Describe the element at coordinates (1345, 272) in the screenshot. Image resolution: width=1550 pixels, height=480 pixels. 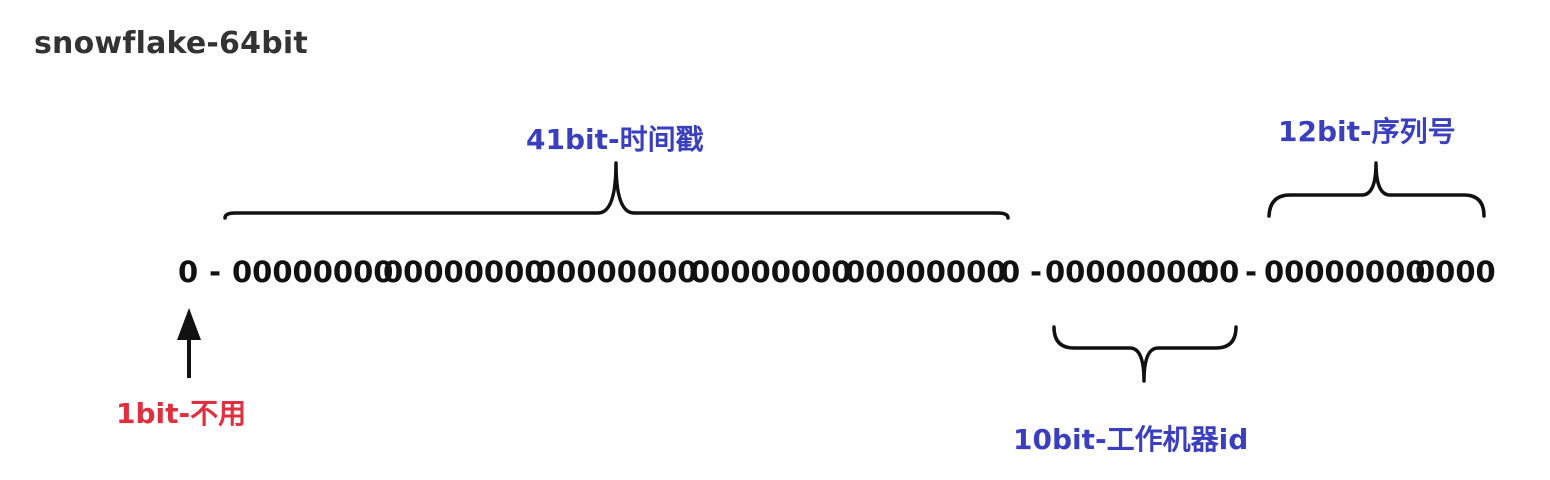
I see `sequence-byte: 00000000` at that location.